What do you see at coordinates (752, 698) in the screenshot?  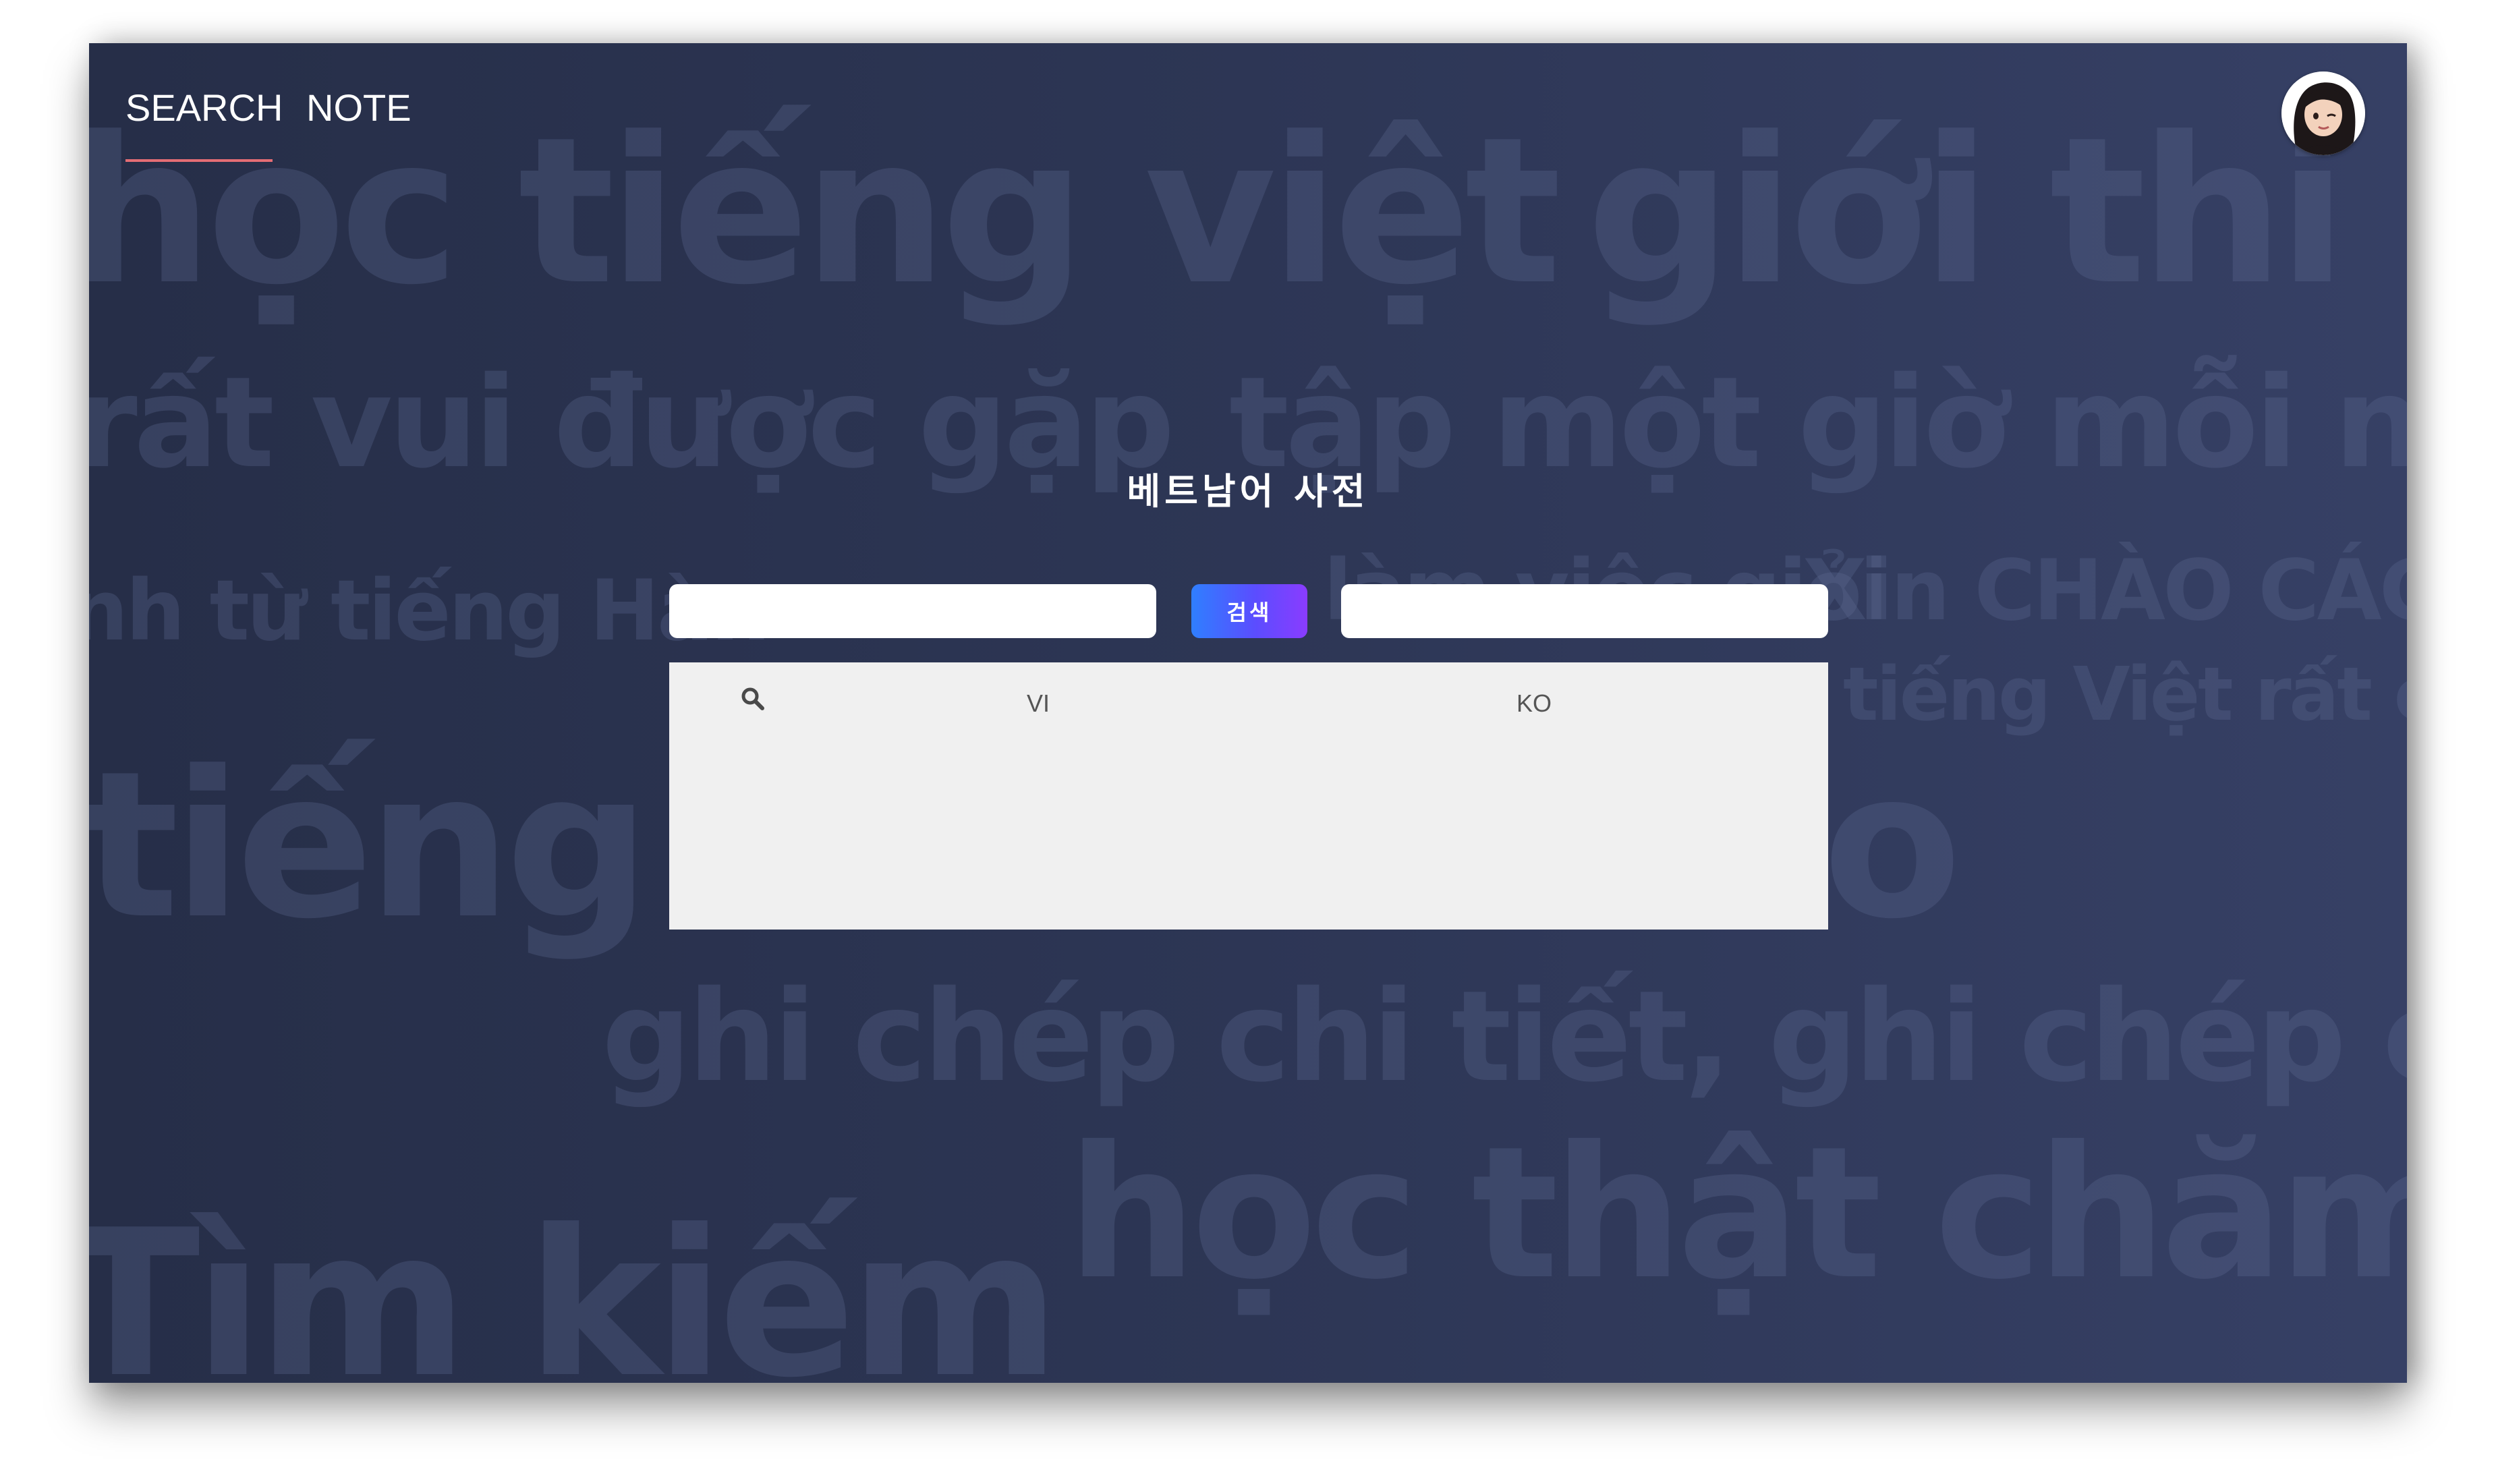 I see `search-icon` at bounding box center [752, 698].